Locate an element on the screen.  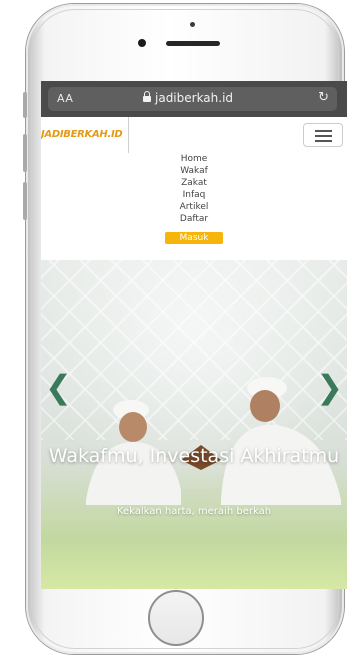
menu-item-label: Zakat is located at coordinates (194, 183).